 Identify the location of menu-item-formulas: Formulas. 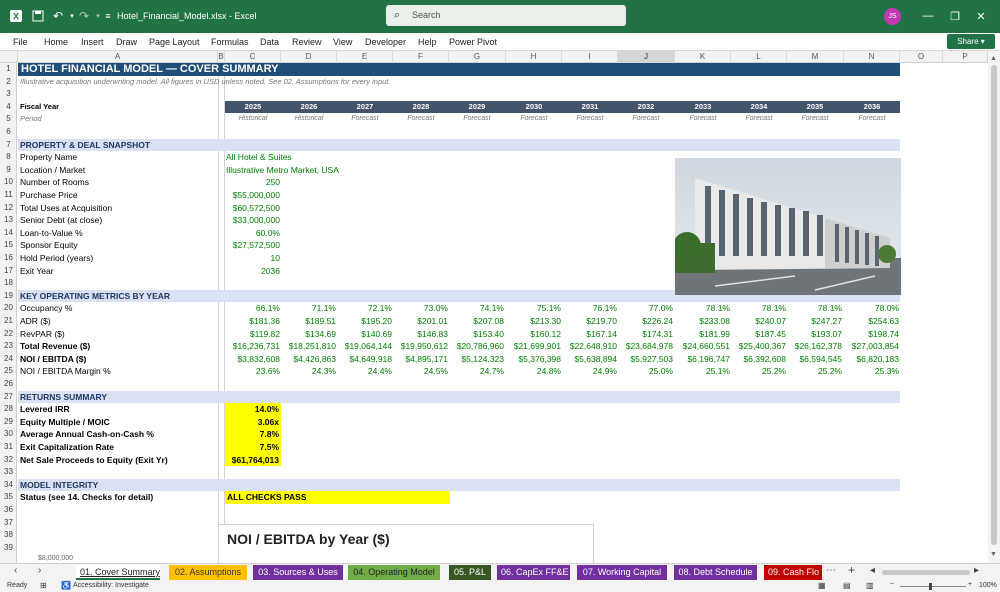
(230, 42).